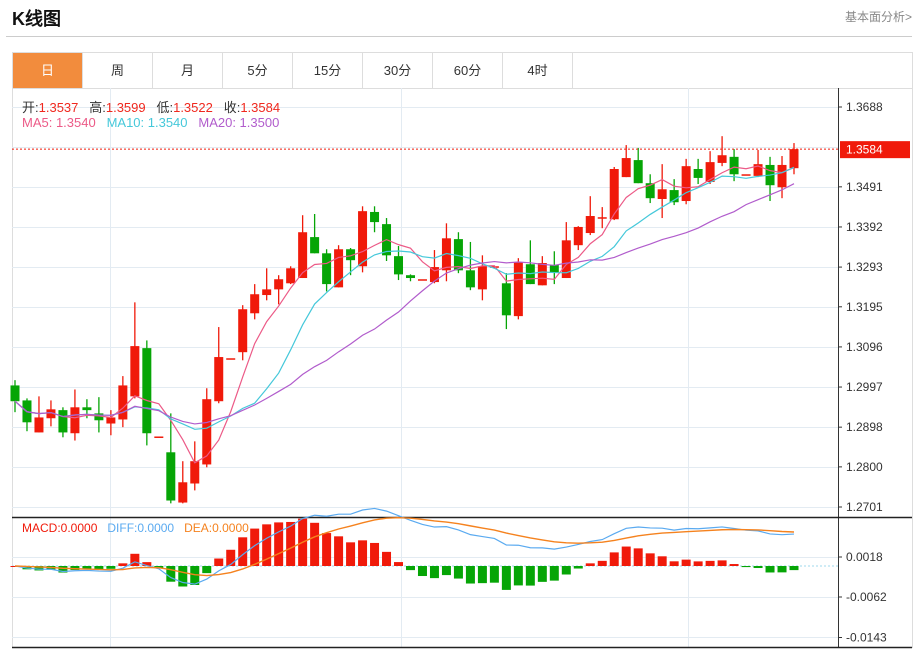 The image size is (918, 651). I want to click on macd-tick-label: 0.0018, so click(864, 557).